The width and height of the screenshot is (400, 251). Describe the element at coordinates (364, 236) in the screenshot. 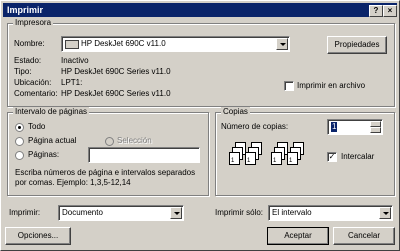

I see `cancel-button: Cancelar` at that location.